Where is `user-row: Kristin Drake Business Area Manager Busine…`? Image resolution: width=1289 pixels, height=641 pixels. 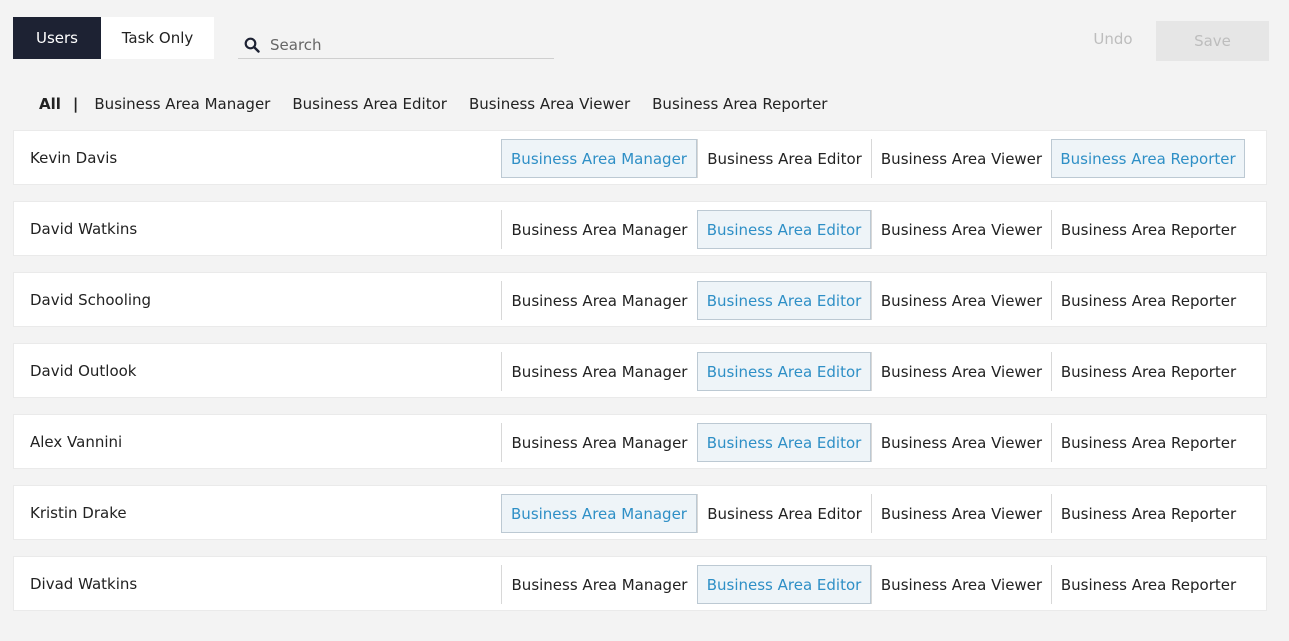
user-row: Kristin Drake Business Area Manager Busine… is located at coordinates (640, 512).